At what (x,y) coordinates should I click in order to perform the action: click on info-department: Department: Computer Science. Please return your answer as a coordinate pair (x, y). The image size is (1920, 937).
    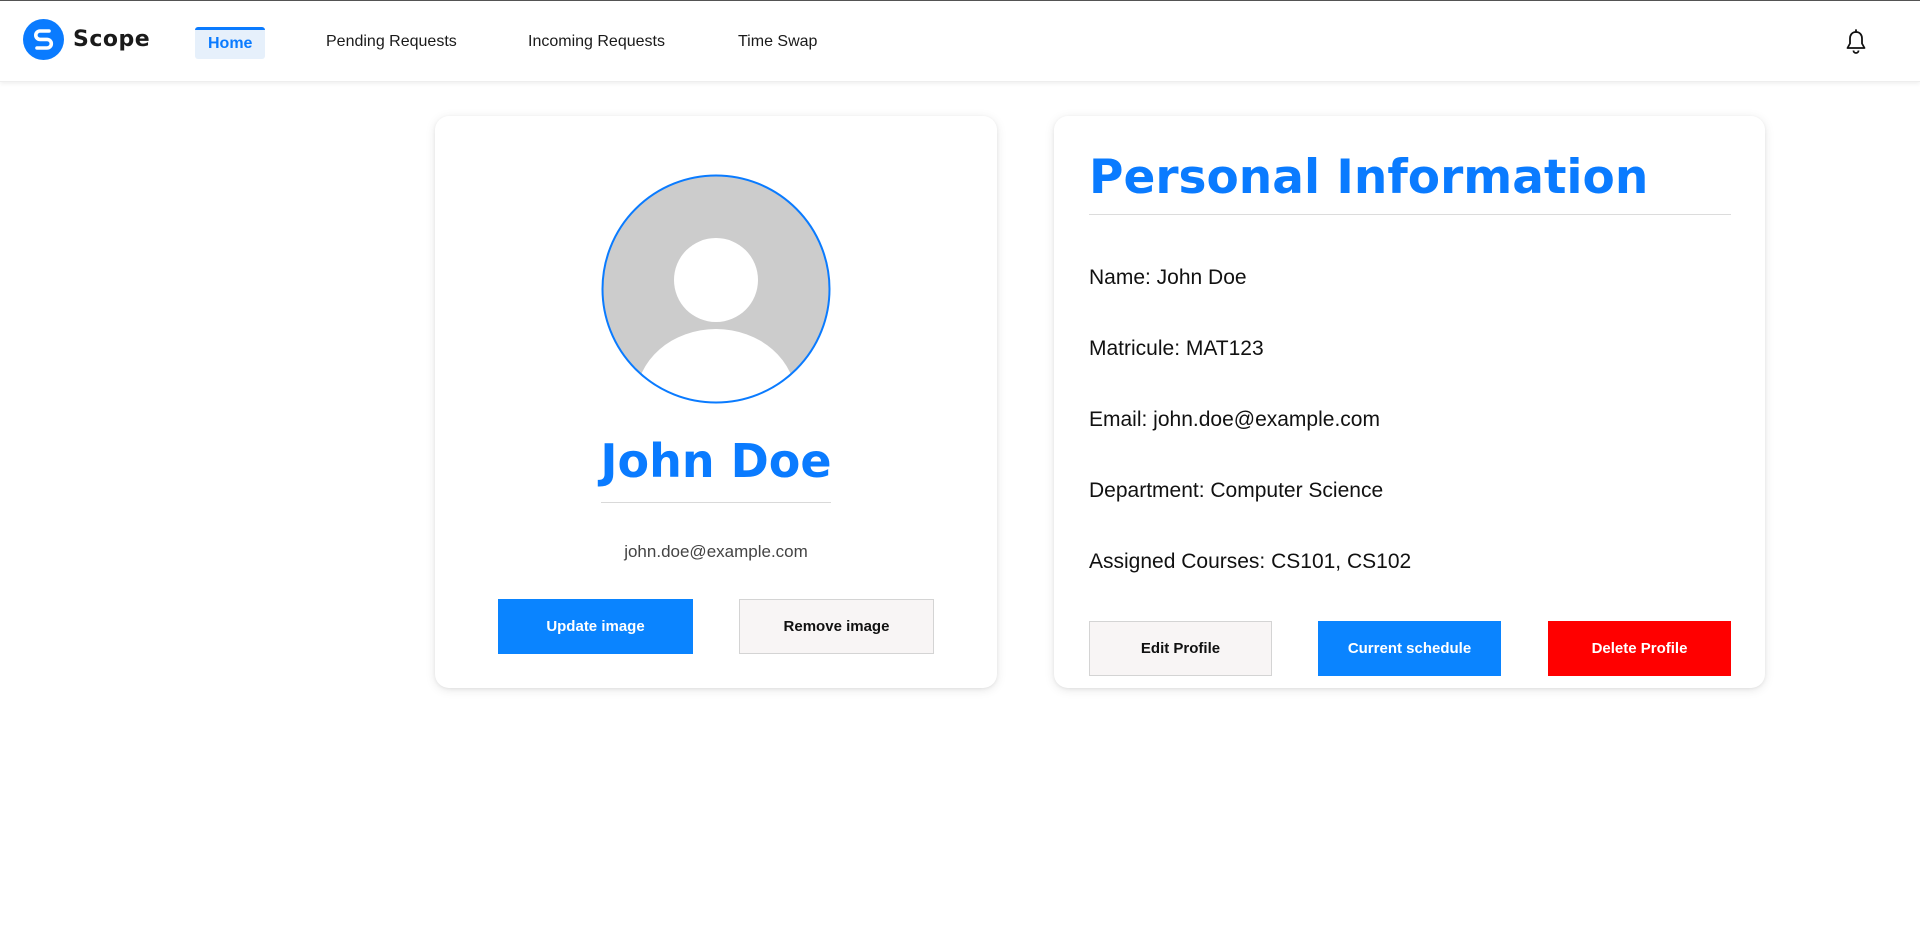
    Looking at the image, I should click on (1236, 490).